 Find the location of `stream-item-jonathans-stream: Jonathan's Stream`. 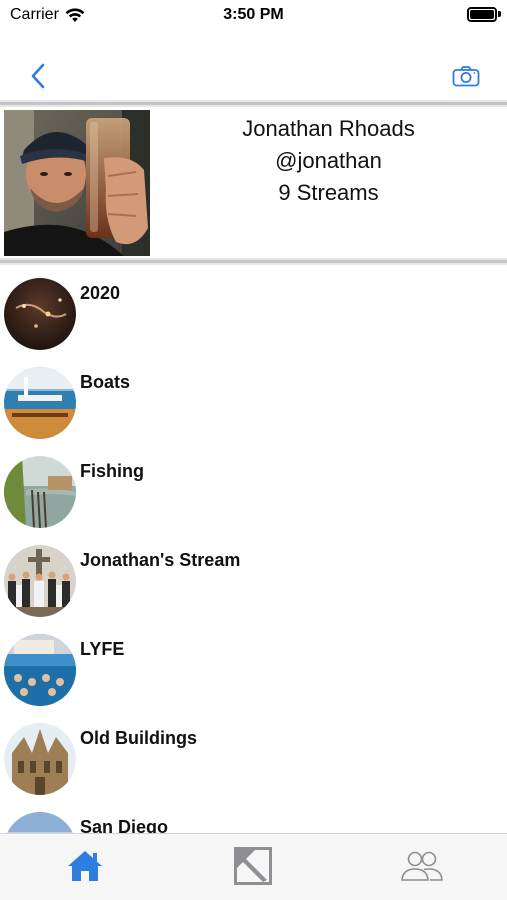

stream-item-jonathans-stream: Jonathan's Stream is located at coordinates (253, 576).